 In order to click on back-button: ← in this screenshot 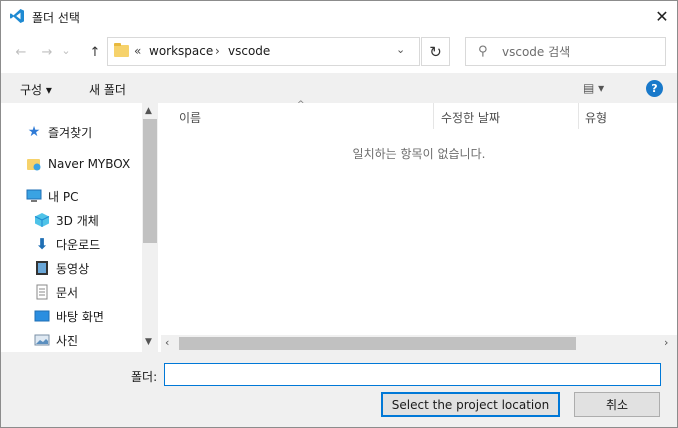, I will do `click(21, 52)`.